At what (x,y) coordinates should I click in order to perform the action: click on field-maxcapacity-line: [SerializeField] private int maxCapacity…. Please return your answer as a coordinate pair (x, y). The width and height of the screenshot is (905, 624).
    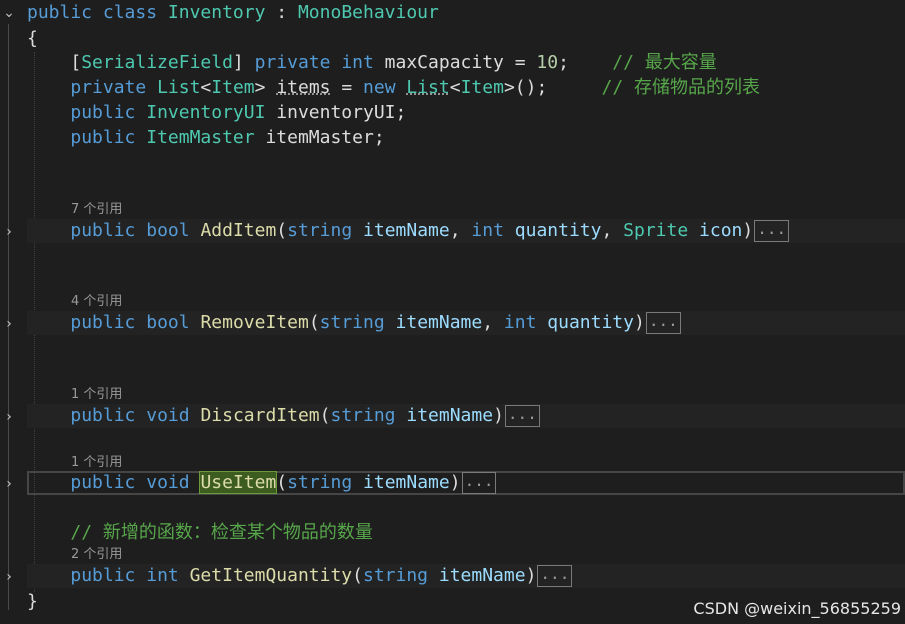
    Looking at the image, I should click on (372, 63).